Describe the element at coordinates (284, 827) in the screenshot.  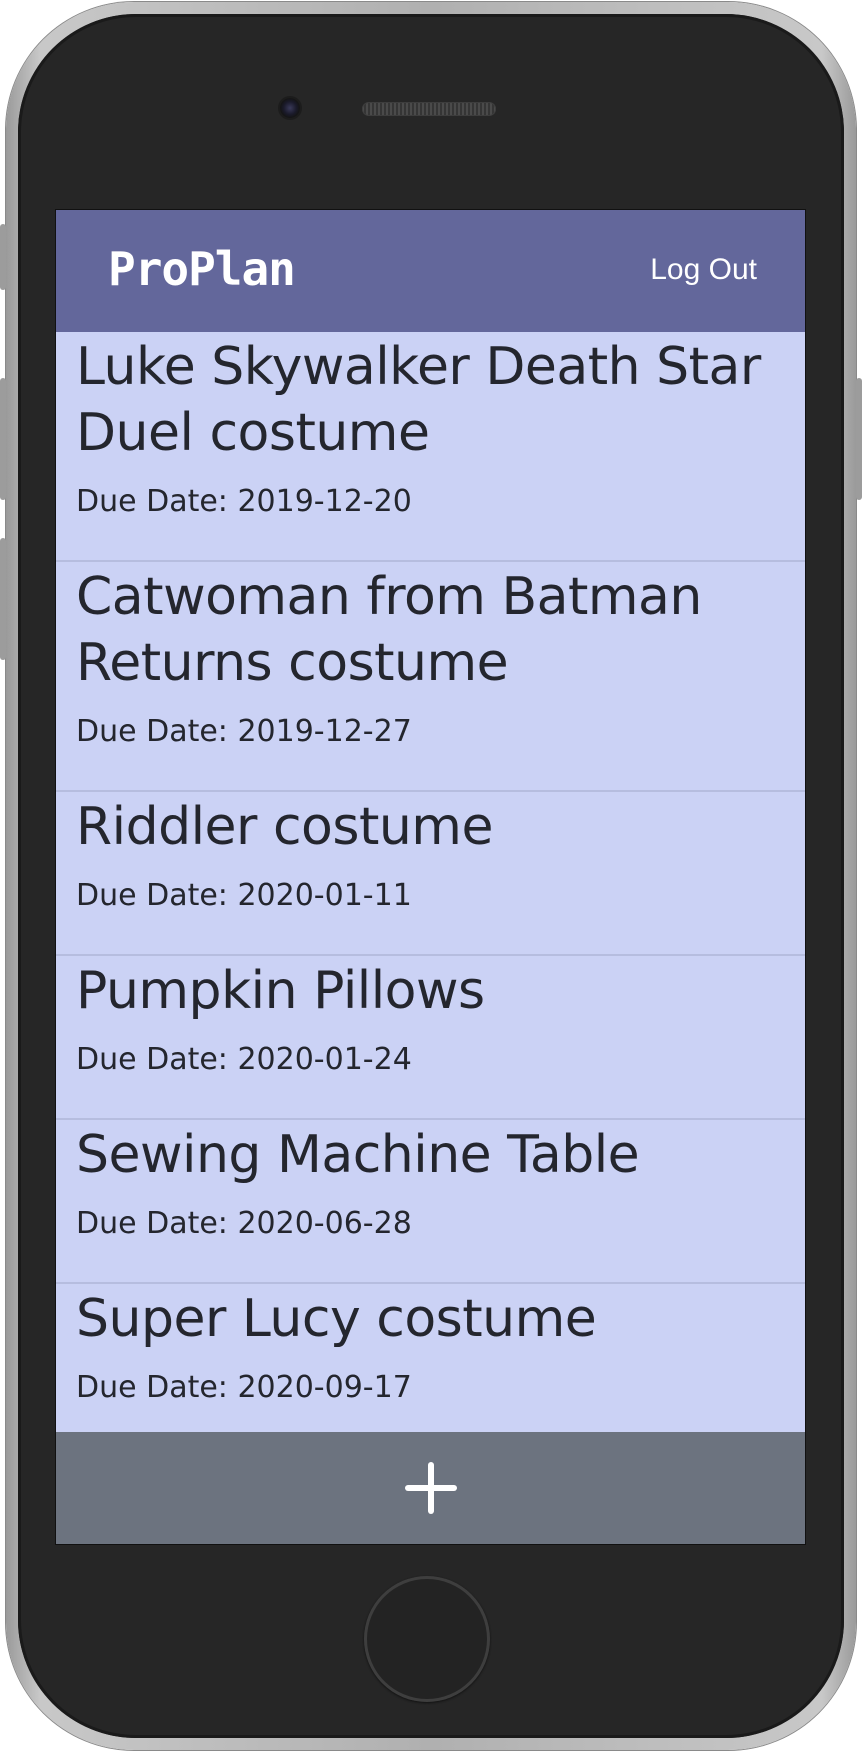
I see `project-title: Riddler costume` at that location.